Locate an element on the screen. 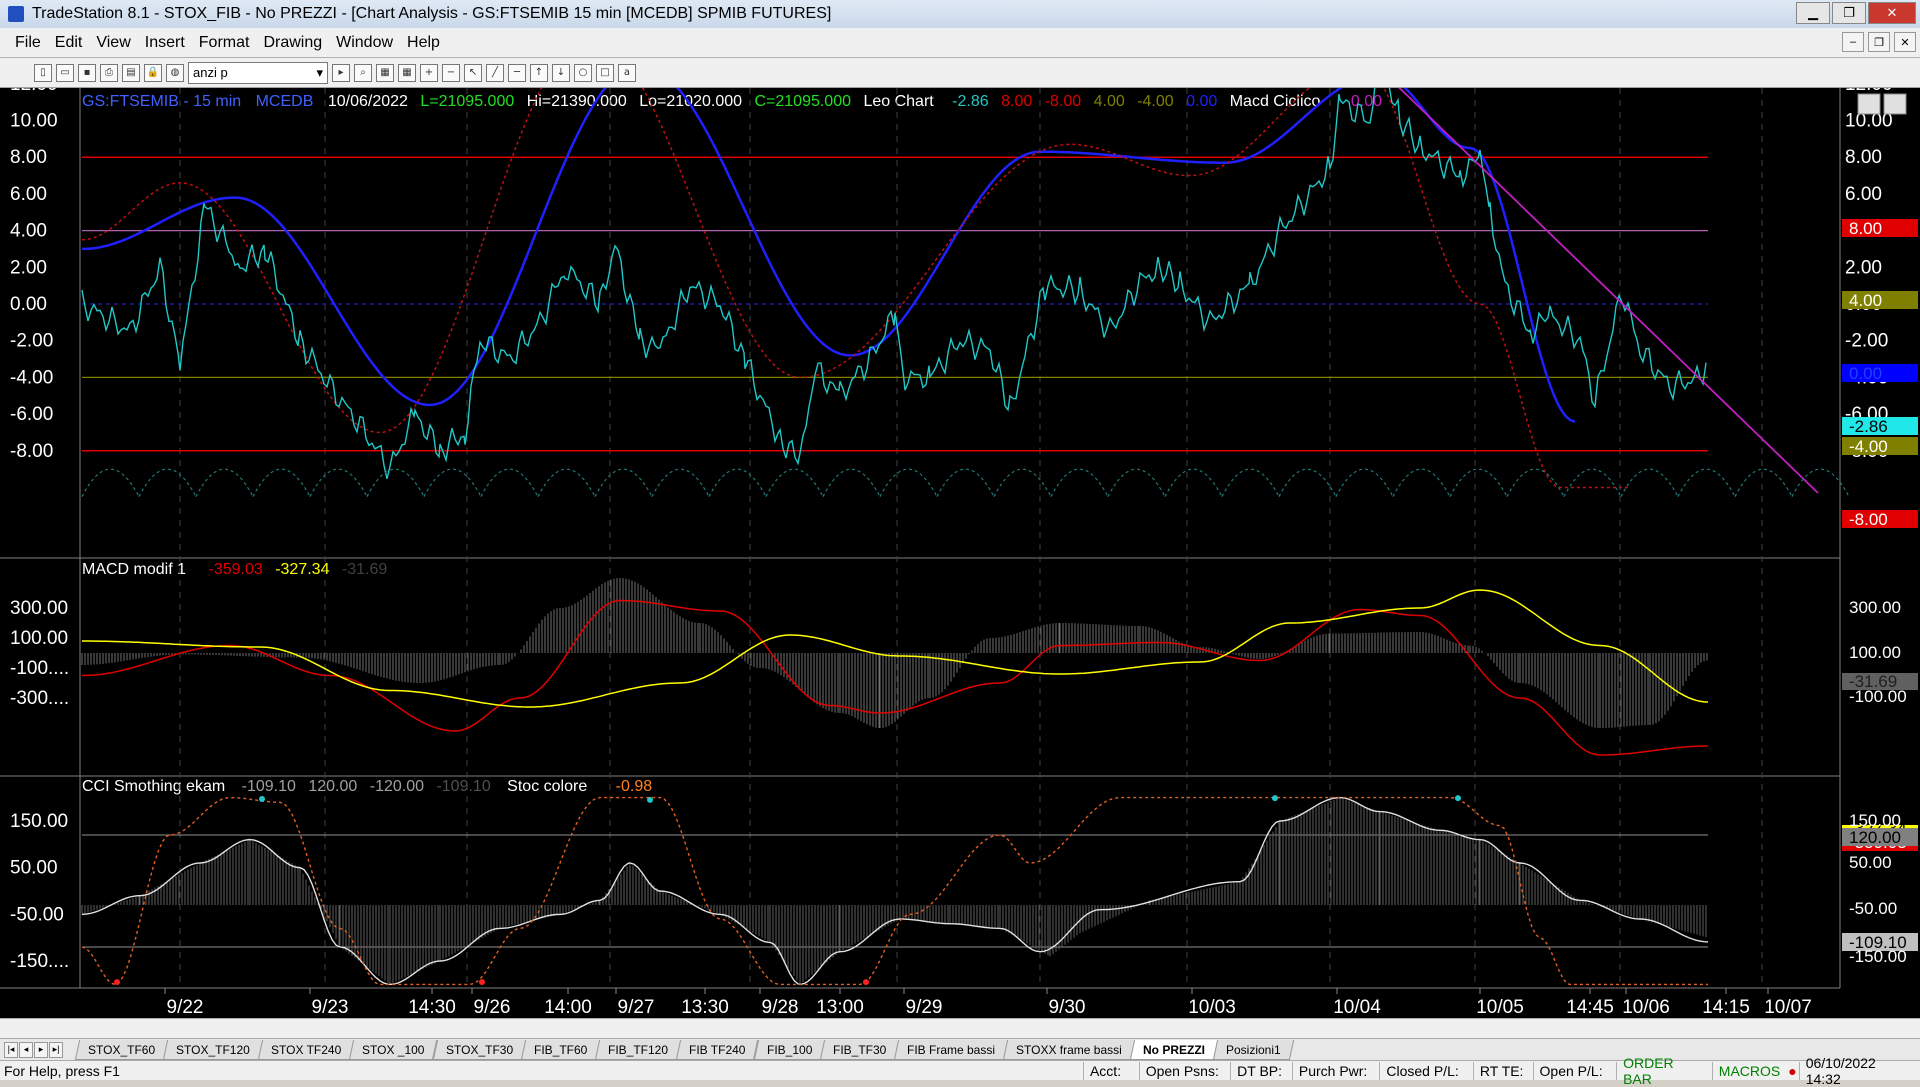  arrow-up-icon: ↑ is located at coordinates (539, 72).